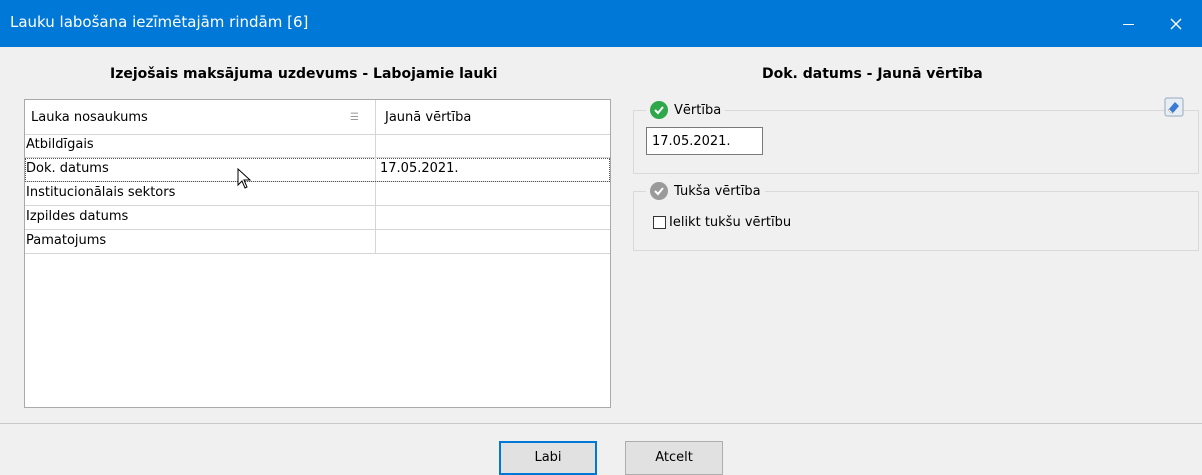 This screenshot has width=1202, height=475. I want to click on minimize-icon, so click(1128, 24).